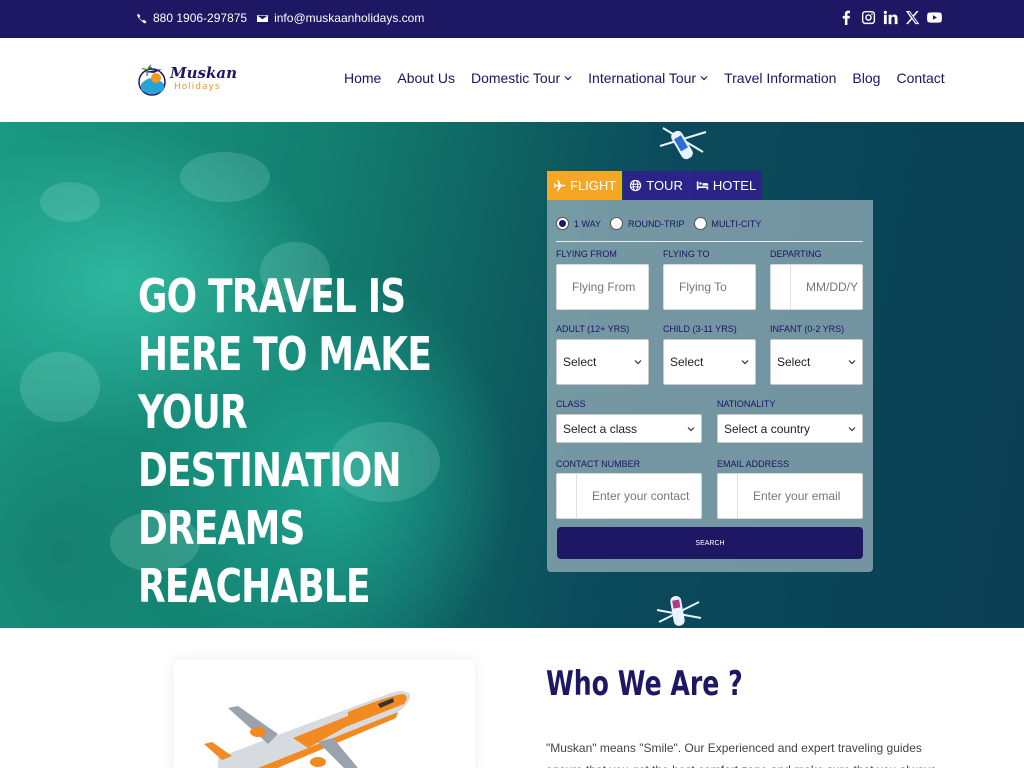  Describe the element at coordinates (790, 428) in the screenshot. I see `nationality-select: Select a country` at that location.